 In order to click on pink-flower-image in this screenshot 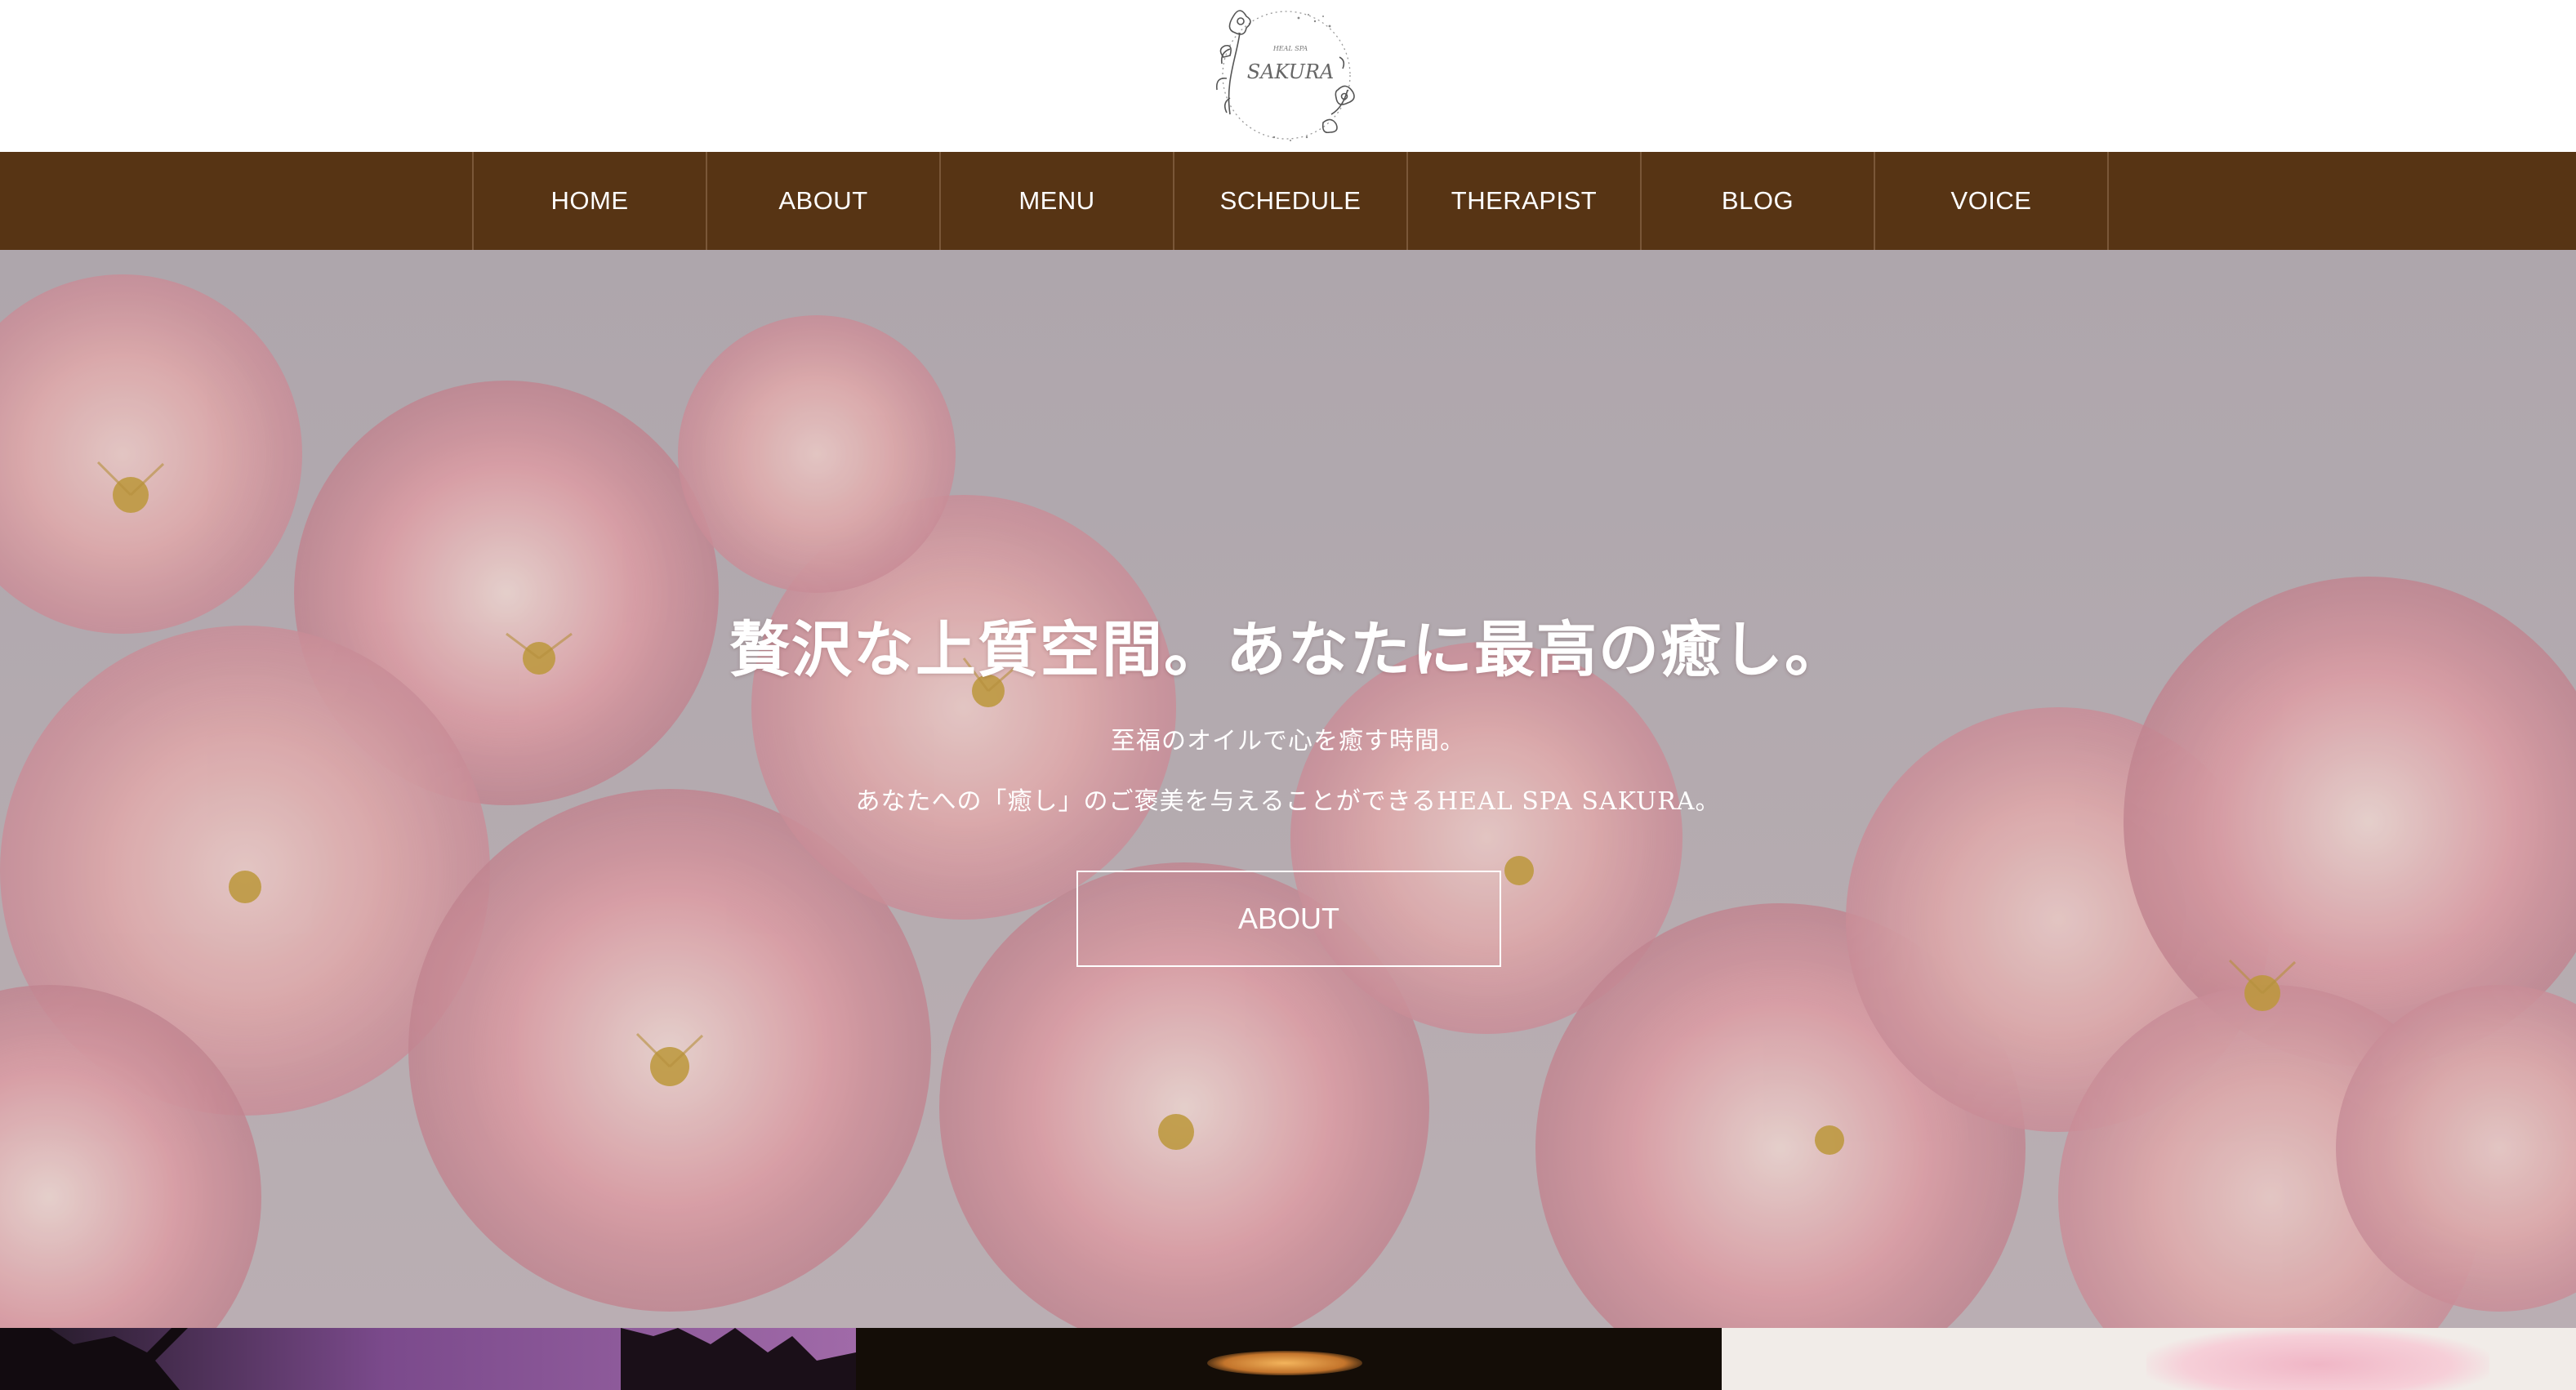, I will do `click(2317, 1359)`.